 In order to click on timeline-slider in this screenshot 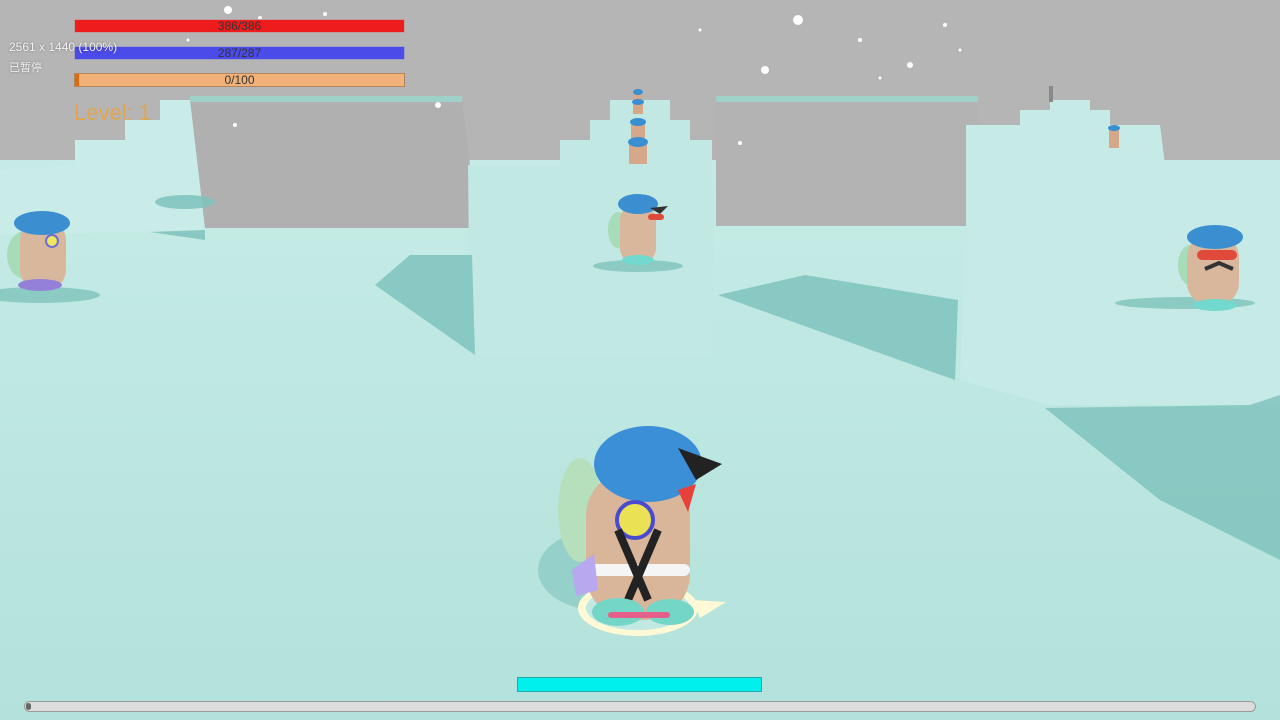, I will do `click(640, 706)`.